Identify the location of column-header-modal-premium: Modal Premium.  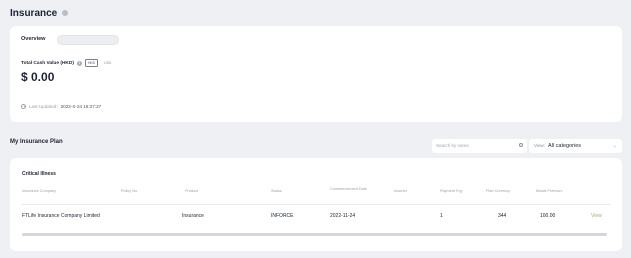
(549, 191).